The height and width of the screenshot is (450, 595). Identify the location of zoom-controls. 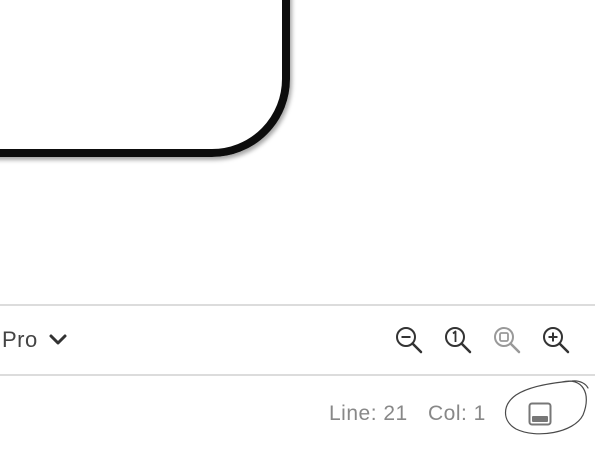
(482, 340).